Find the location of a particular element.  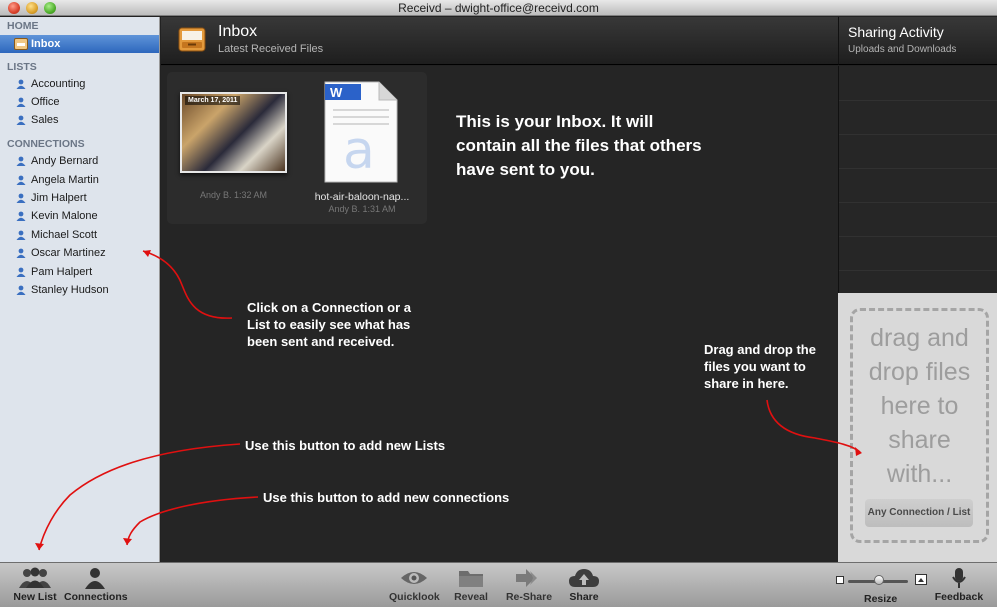

reshare-button: Re-Share is located at coordinates (529, 587).